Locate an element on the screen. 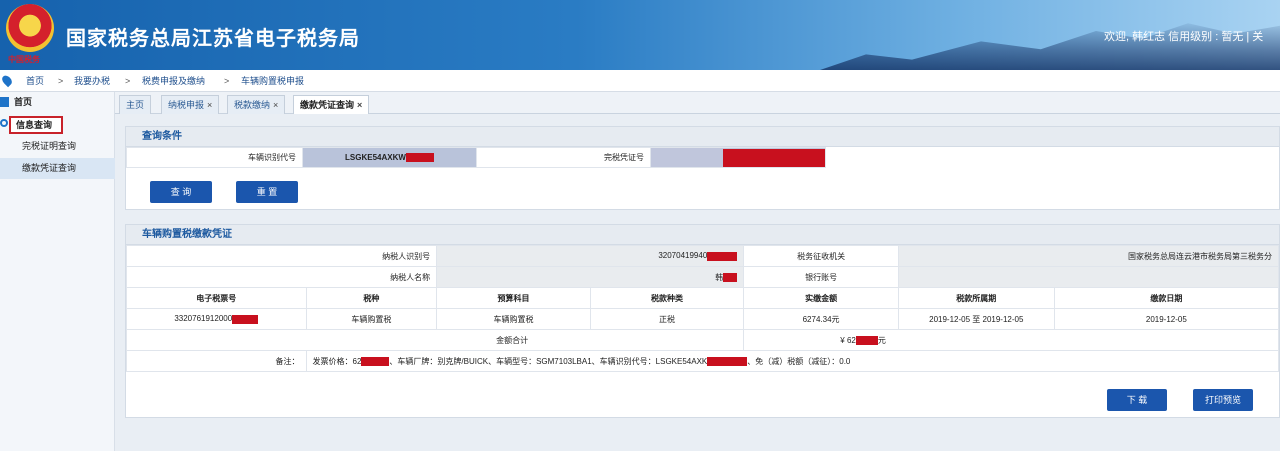  tab-label: 缴款凭证查询 is located at coordinates (327, 105).